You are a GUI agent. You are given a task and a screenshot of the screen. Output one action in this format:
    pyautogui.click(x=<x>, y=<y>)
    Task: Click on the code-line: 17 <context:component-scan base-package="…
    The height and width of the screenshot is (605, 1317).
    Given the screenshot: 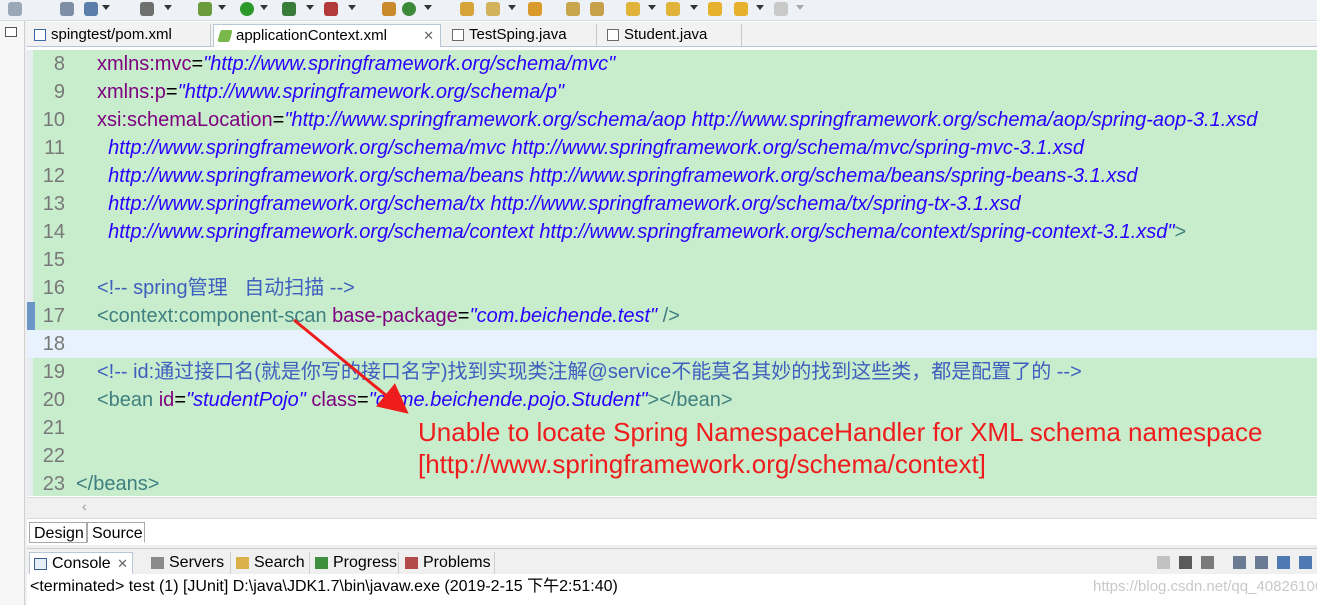 What is the action you would take?
    pyautogui.click(x=672, y=316)
    